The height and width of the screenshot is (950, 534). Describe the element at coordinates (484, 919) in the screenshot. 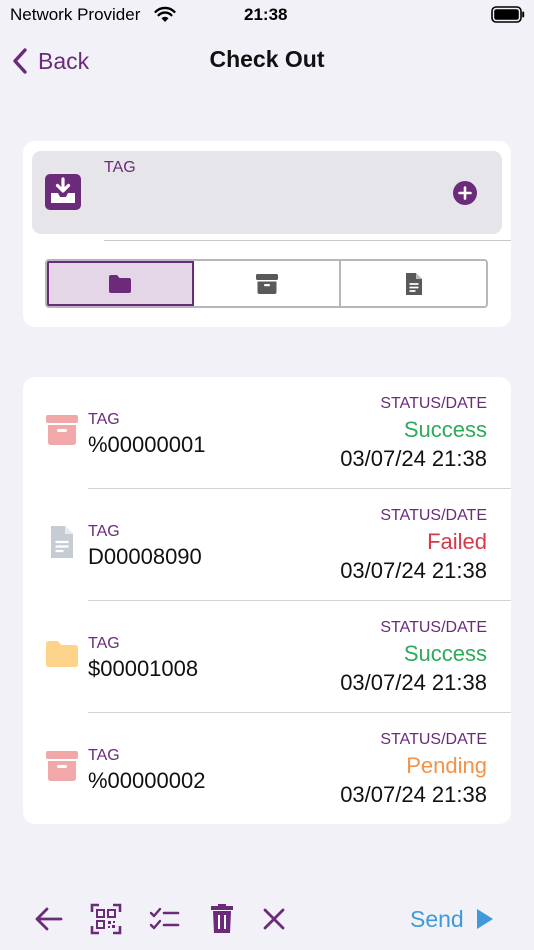

I see `play-icon` at that location.